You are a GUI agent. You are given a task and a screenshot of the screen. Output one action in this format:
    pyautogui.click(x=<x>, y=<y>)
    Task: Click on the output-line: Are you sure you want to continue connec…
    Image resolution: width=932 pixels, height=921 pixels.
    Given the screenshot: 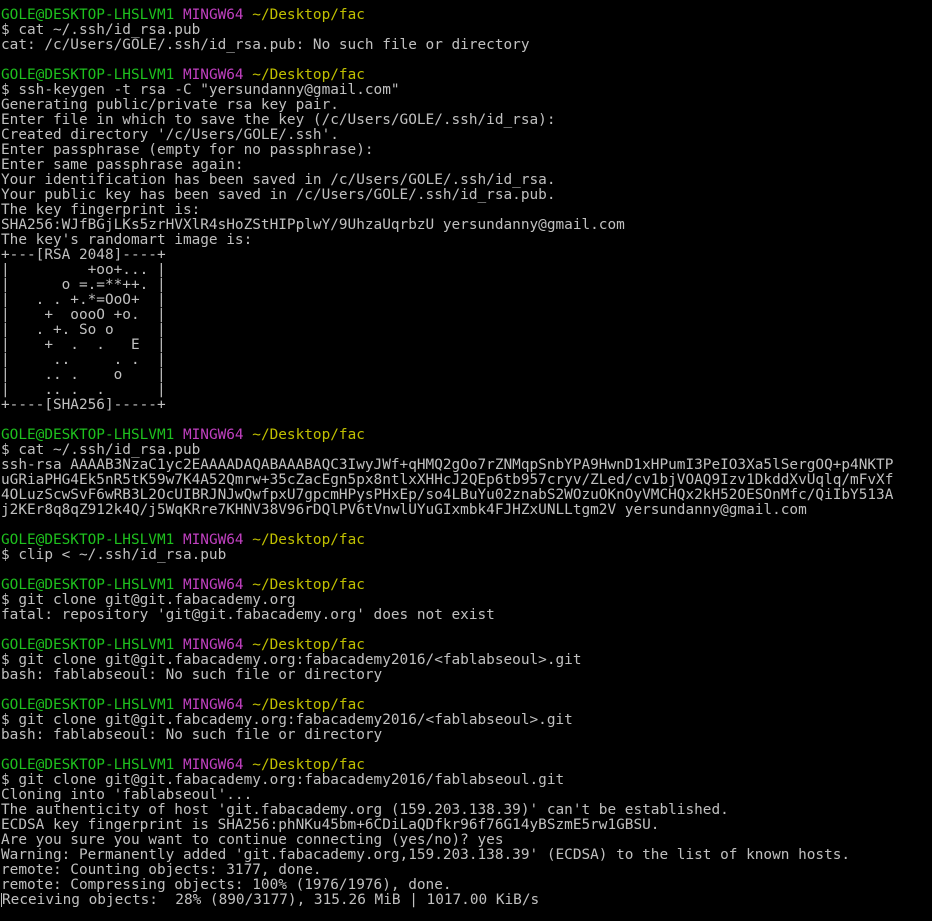 What is the action you would take?
    pyautogui.click(x=252, y=840)
    